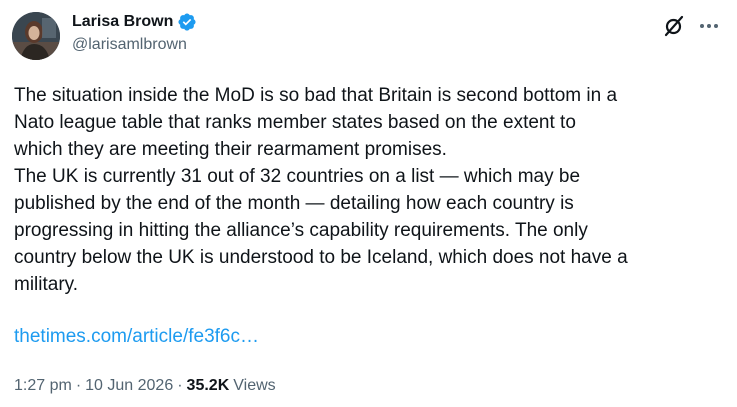 The height and width of the screenshot is (407, 737). I want to click on views-label: Views, so click(254, 385).